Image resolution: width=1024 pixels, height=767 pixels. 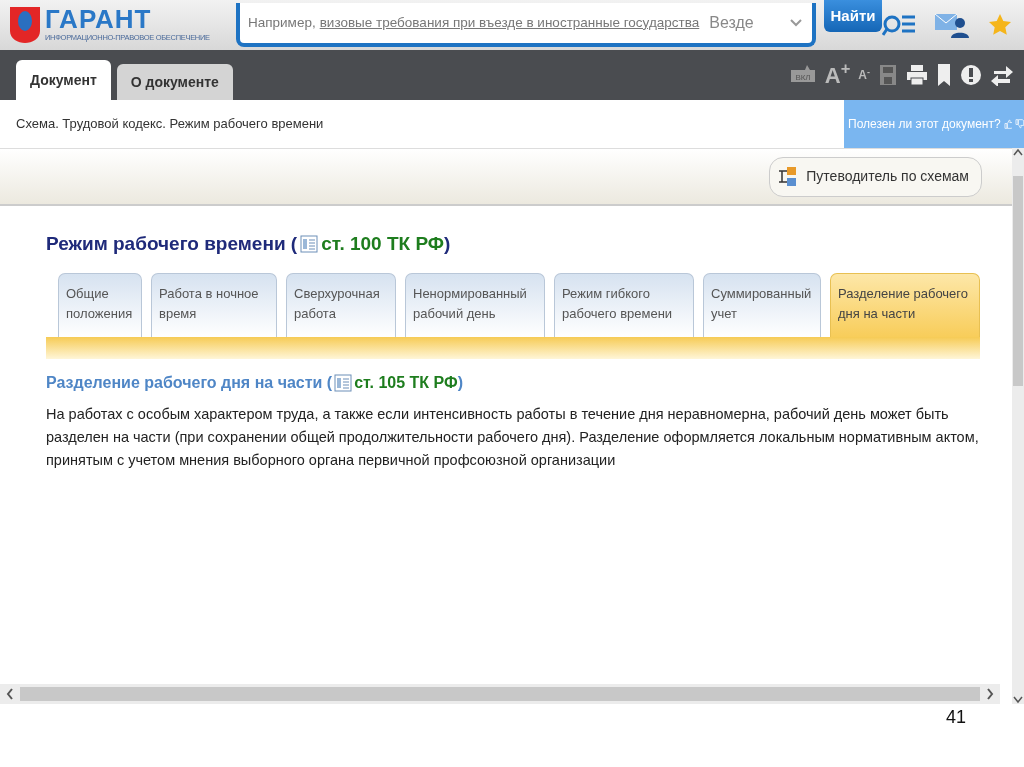 I want to click on logo-icon, so click(x=25, y=25).